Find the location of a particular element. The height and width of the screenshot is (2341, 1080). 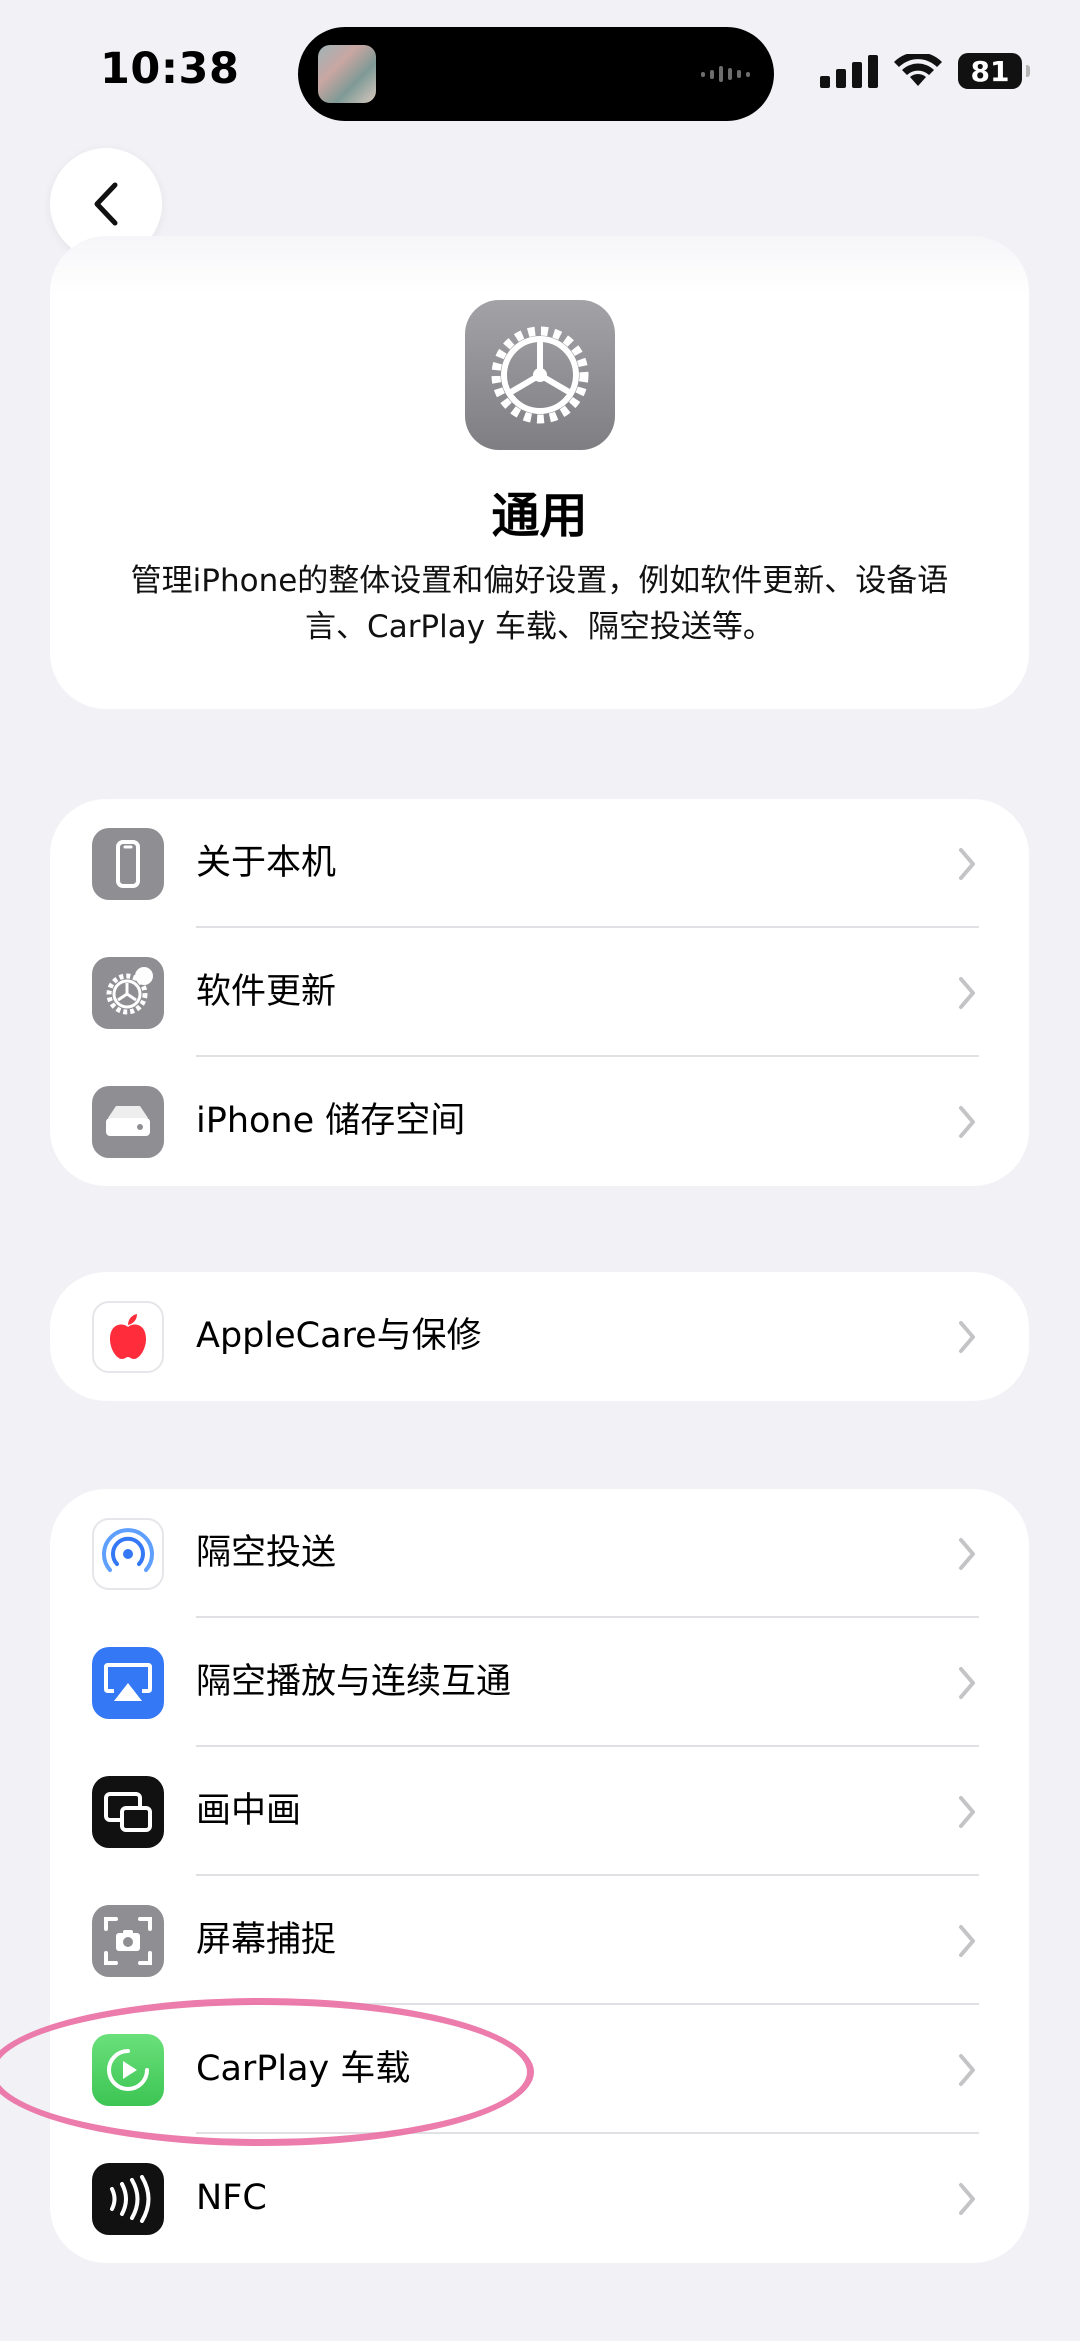

picture-in-picture-icon is located at coordinates (128, 1812).